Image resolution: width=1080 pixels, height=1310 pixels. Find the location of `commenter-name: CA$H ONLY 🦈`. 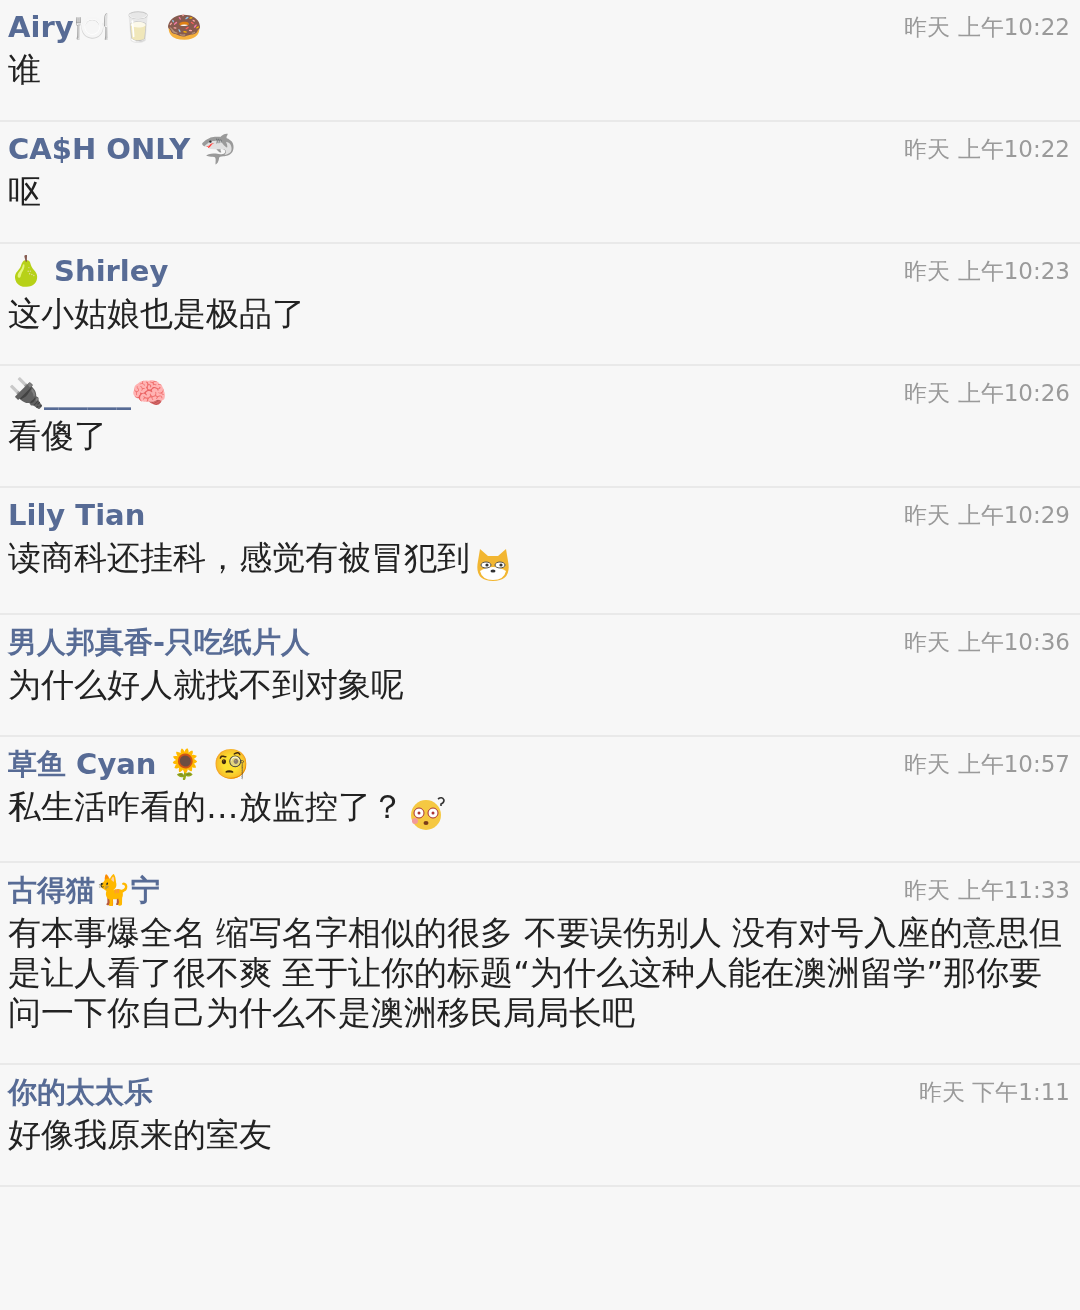

commenter-name: CA$H ONLY 🦈 is located at coordinates (122, 149).